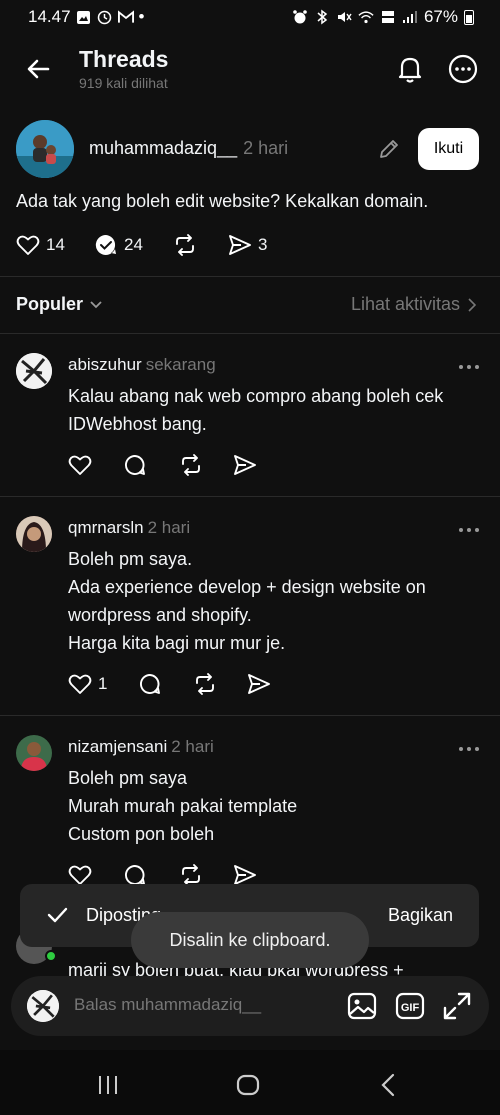 This screenshot has width=500, height=1115. I want to click on view-activity-link: Lihat aktivitas, so click(413, 304).